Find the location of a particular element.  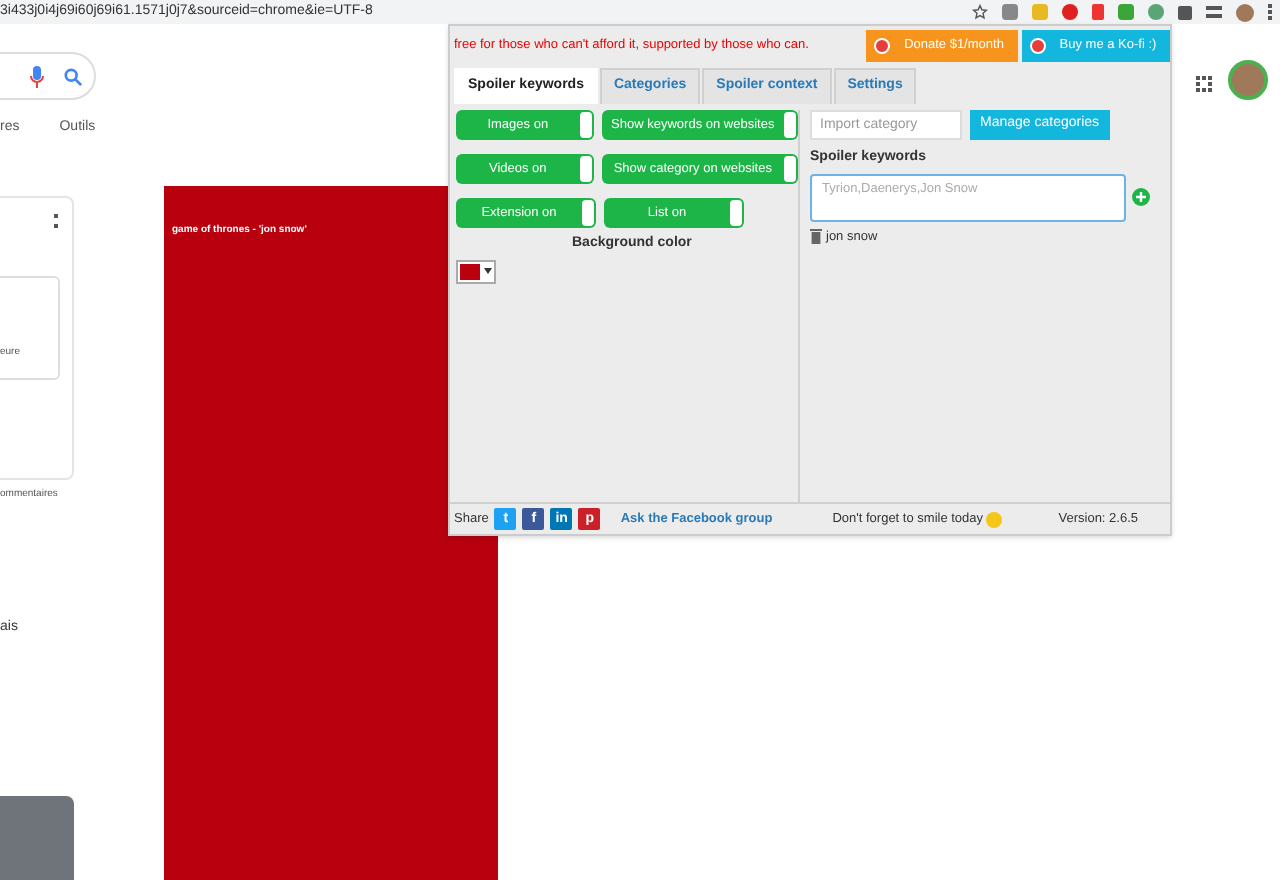

star-icon is located at coordinates (980, 12).